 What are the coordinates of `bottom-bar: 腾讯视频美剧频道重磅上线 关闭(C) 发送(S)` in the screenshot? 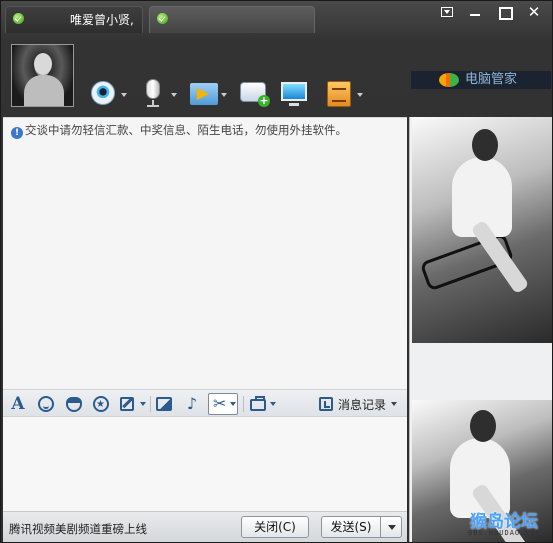 It's located at (205, 526).